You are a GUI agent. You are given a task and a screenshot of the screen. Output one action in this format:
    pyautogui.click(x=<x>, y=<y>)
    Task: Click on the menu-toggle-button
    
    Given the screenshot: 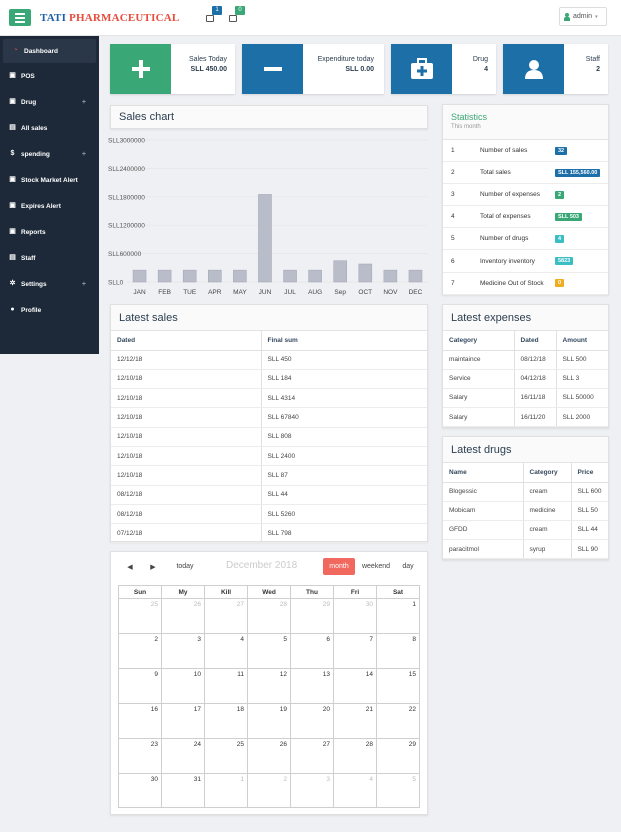 What is the action you would take?
    pyautogui.click(x=20, y=17)
    